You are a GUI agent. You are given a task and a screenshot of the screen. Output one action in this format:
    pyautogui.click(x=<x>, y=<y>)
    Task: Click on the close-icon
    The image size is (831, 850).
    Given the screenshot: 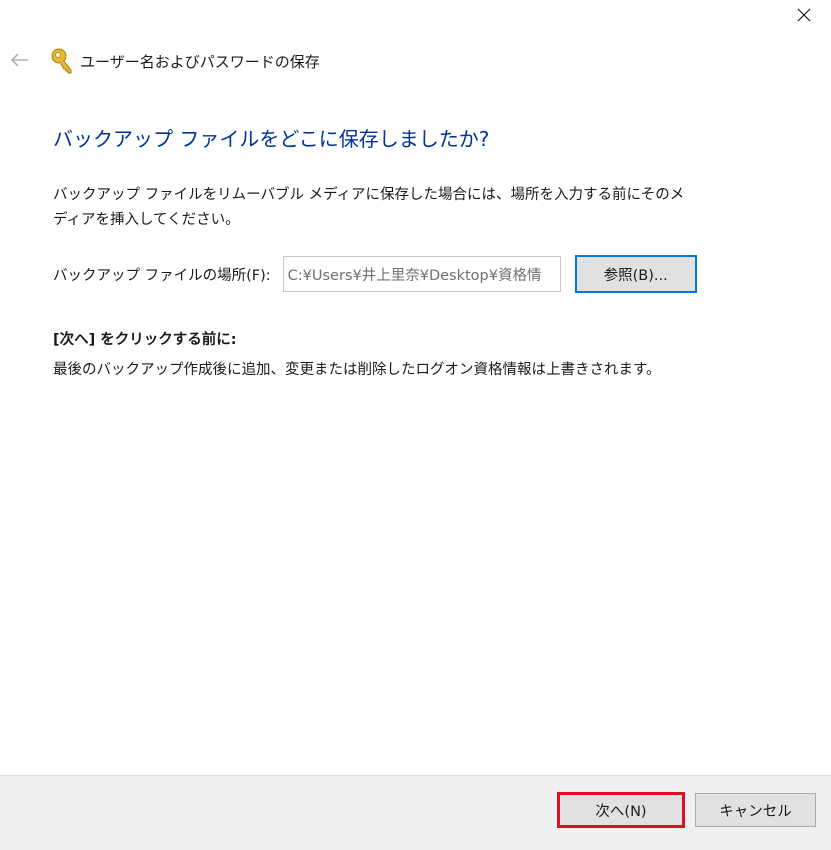 What is the action you would take?
    pyautogui.click(x=804, y=16)
    